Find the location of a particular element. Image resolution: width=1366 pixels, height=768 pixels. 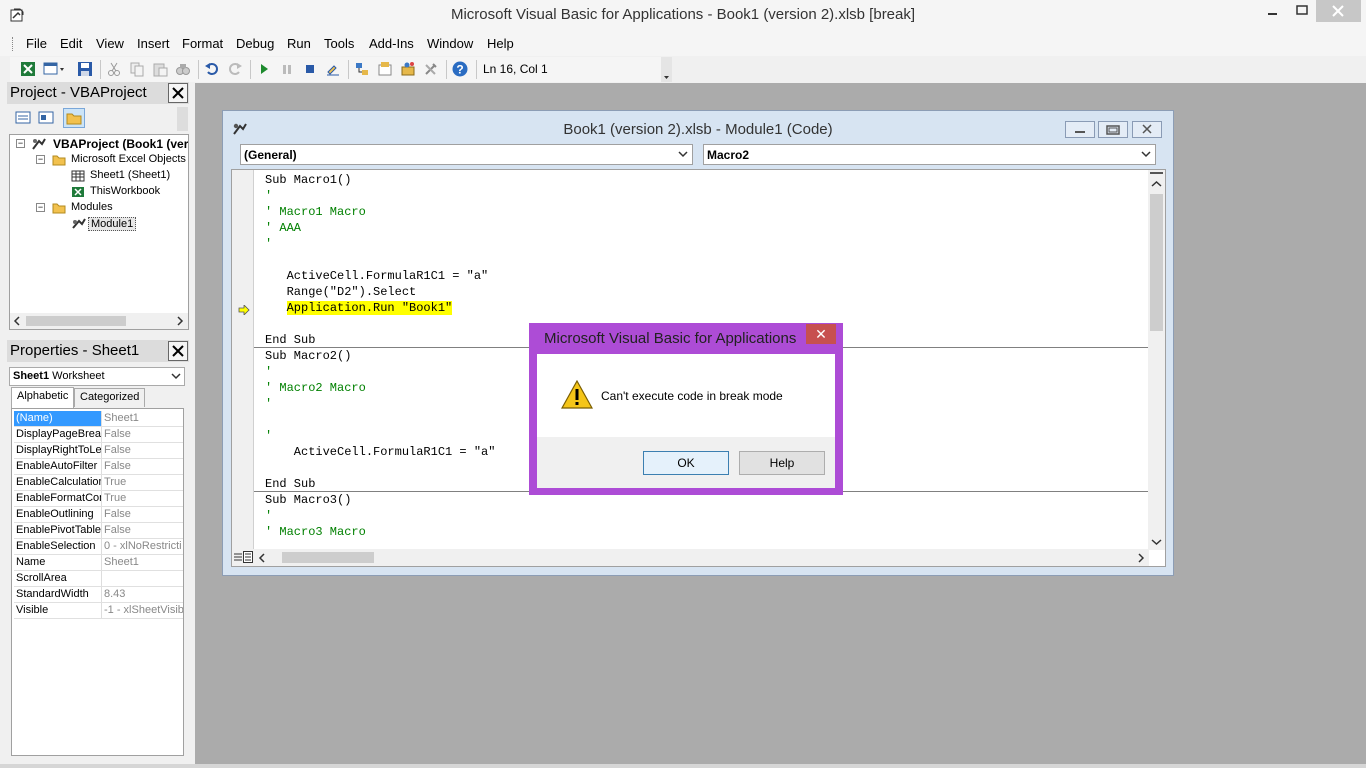

code-line: Range("D2").Select is located at coordinates (341, 292).